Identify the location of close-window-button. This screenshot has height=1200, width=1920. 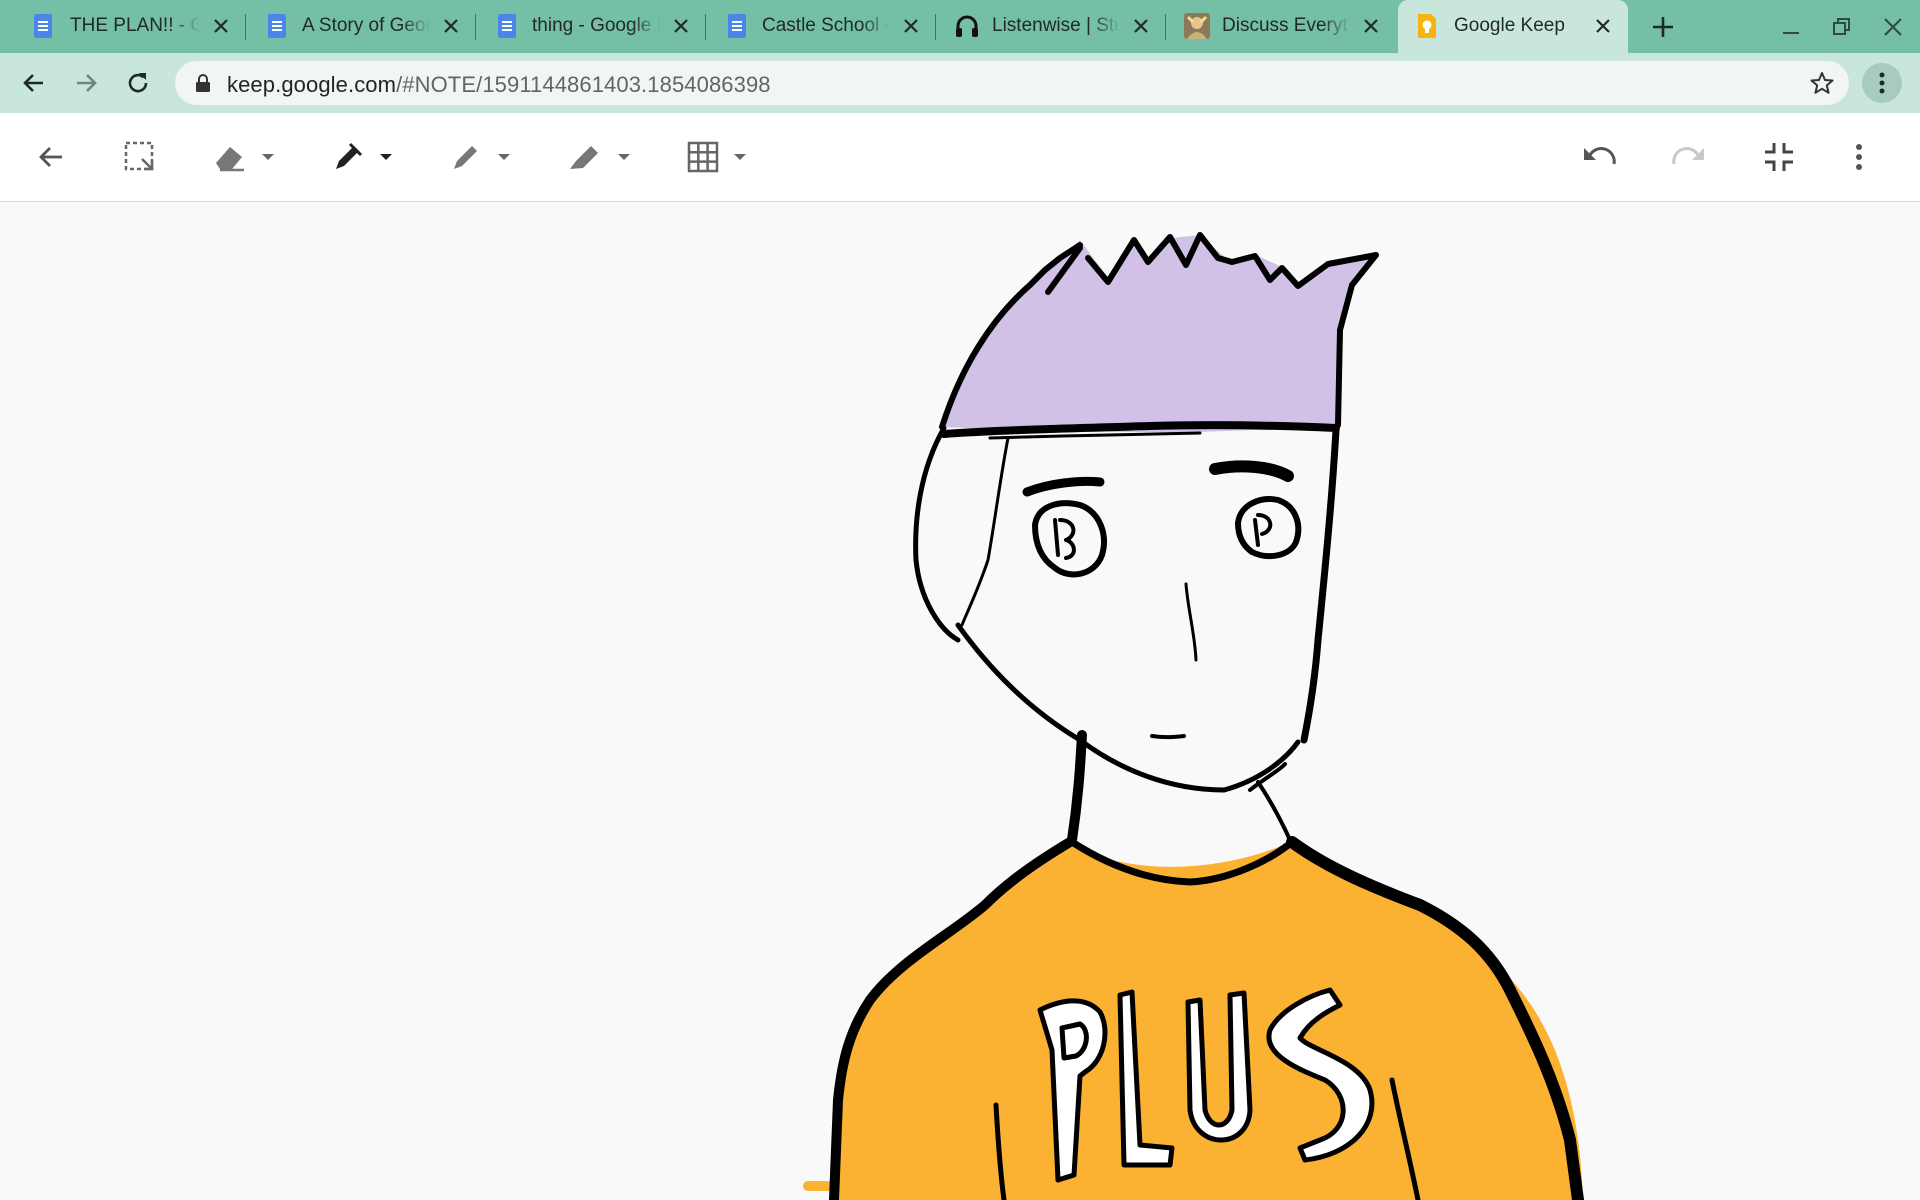
(1893, 27).